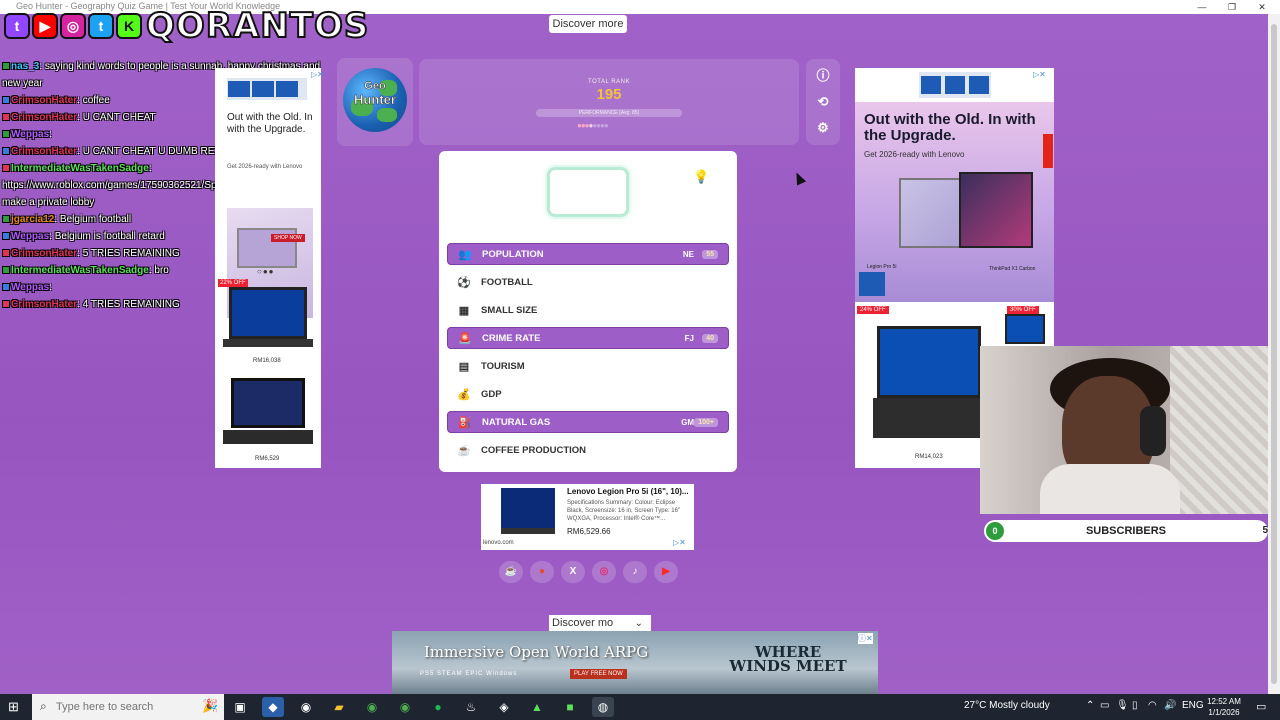 This screenshot has width=1280, height=720. What do you see at coordinates (1232, 7) in the screenshot?
I see `restore-button: ❐` at bounding box center [1232, 7].